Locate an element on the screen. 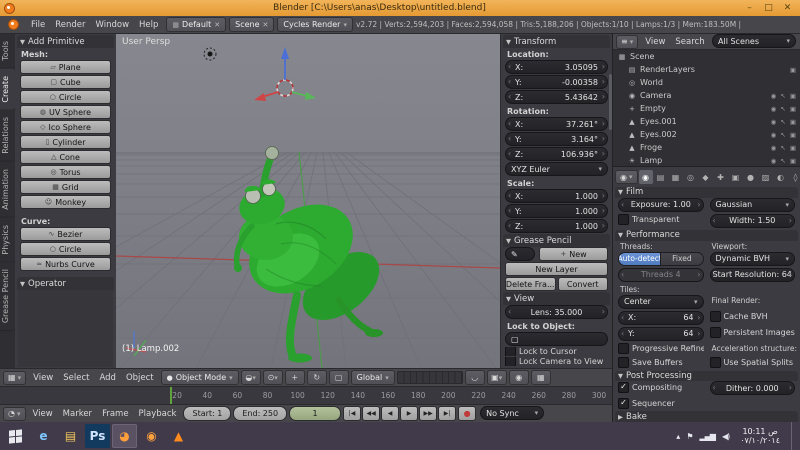  modifiers-tab-icon: ▣ is located at coordinates (736, 177).